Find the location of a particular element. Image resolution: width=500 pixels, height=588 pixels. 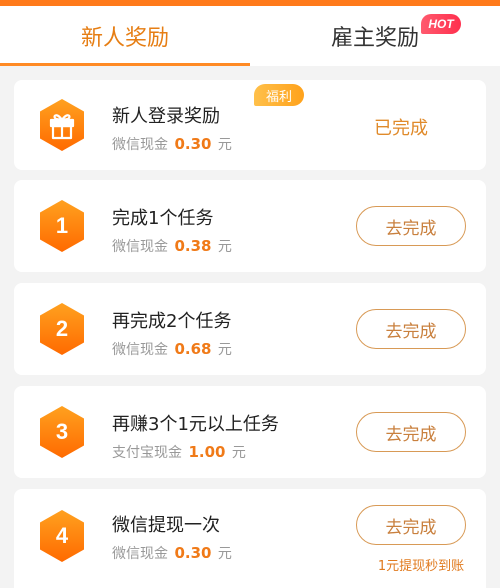

task-title: 再赚3个1元以上任务 is located at coordinates (195, 424).